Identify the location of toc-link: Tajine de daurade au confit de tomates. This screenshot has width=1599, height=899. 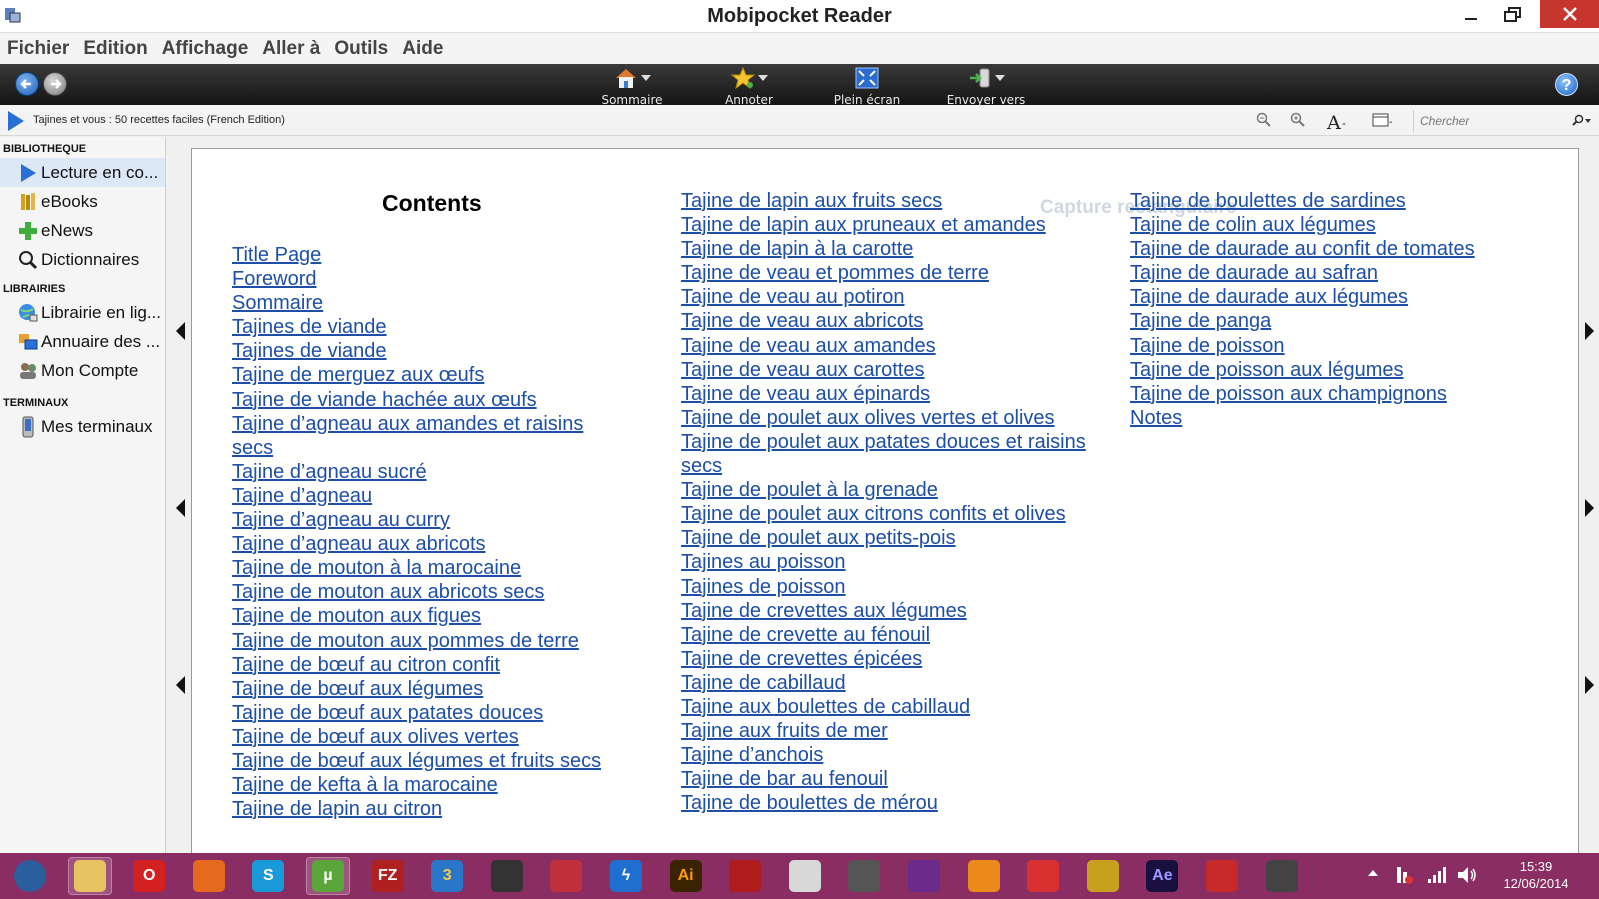
(1340, 249).